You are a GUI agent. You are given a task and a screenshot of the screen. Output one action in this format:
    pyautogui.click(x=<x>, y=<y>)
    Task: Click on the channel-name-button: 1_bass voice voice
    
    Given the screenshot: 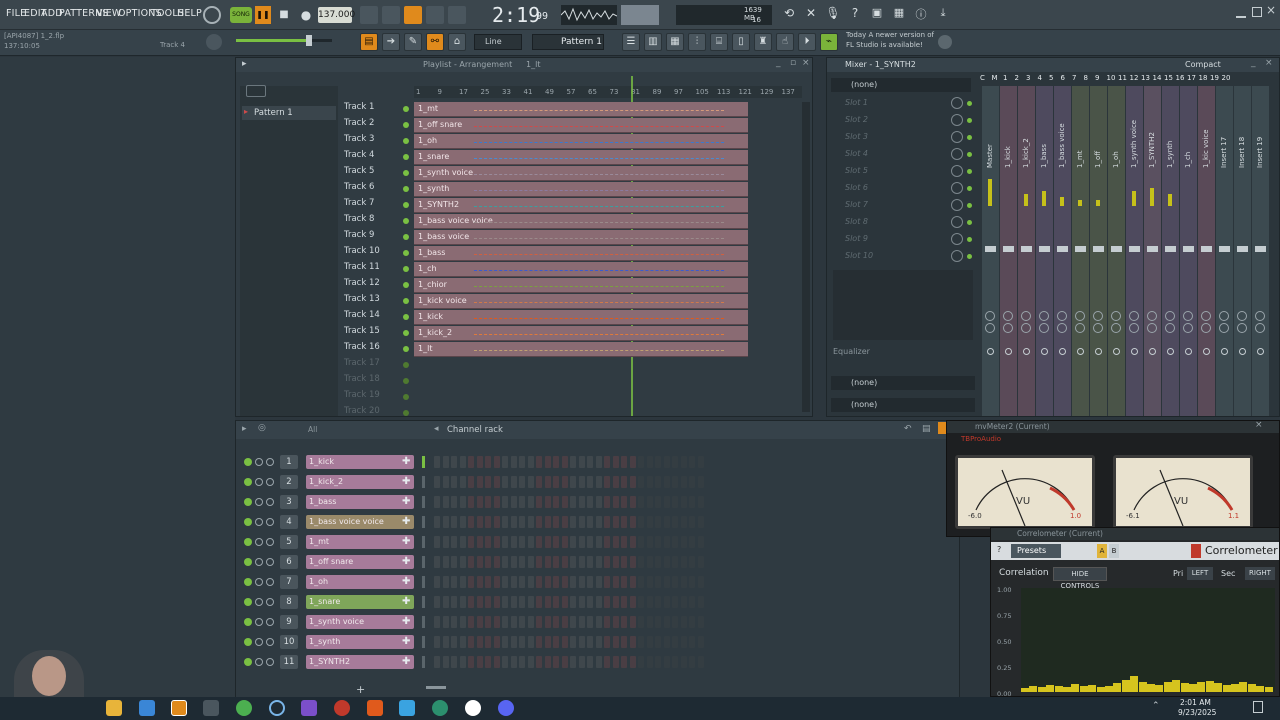 What is the action you would take?
    pyautogui.click(x=360, y=522)
    